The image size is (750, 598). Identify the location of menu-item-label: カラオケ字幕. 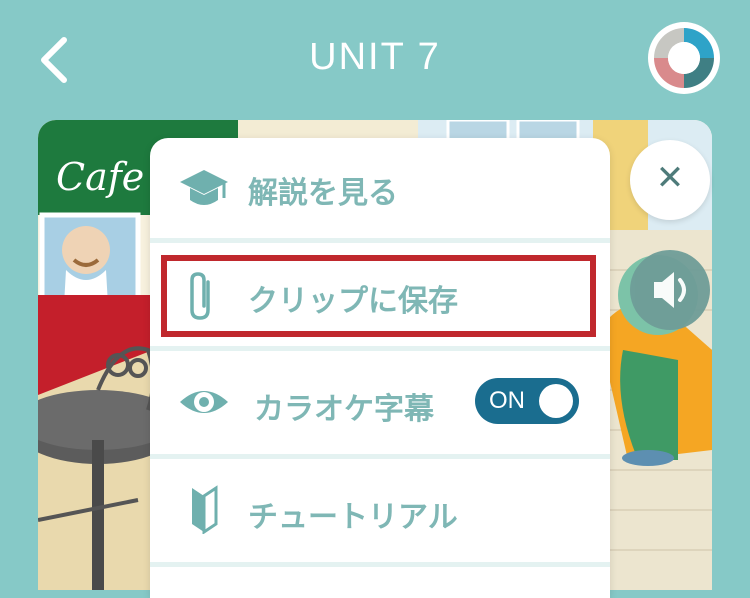
(344, 409).